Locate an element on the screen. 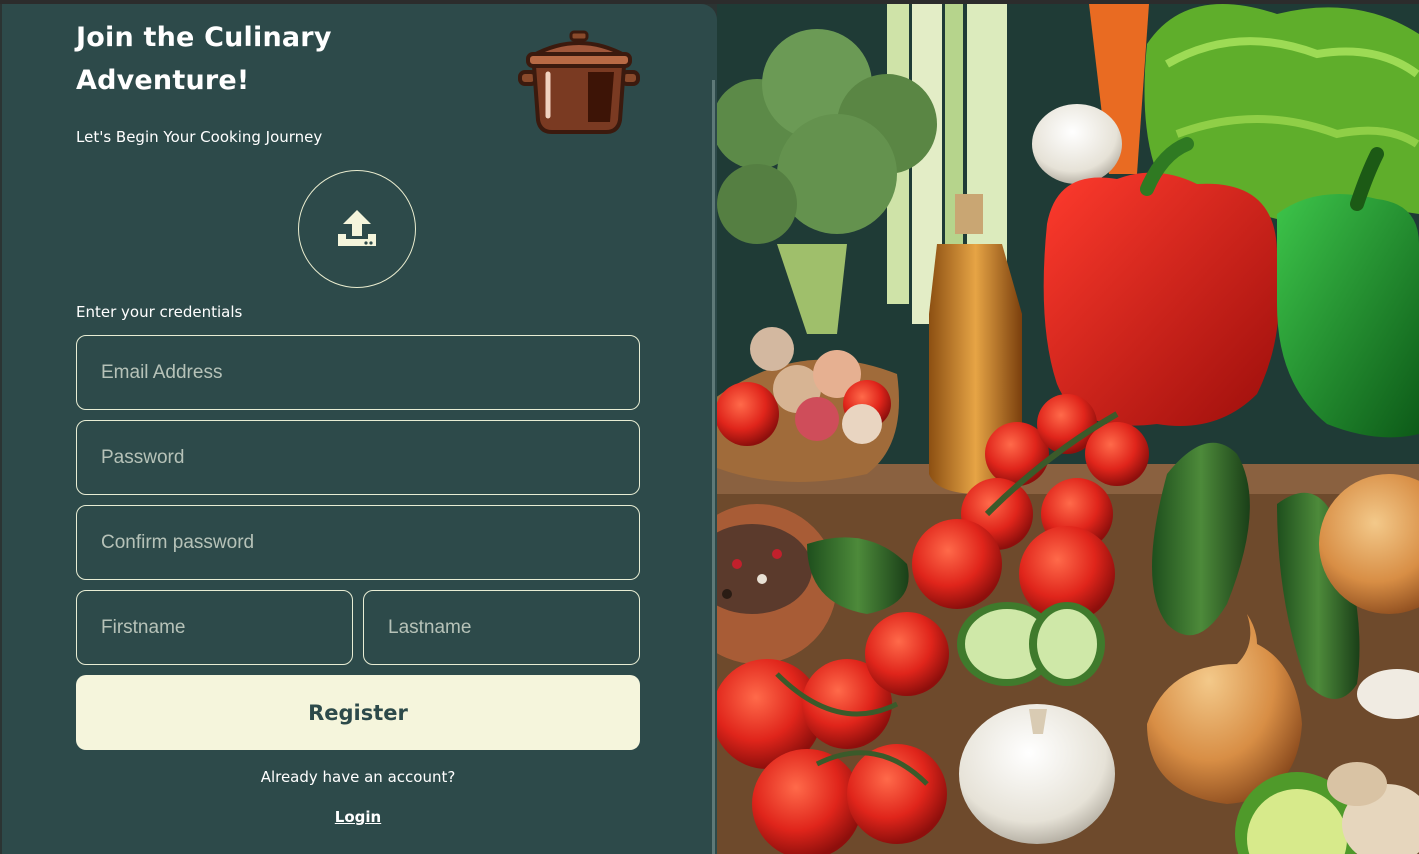  firstname-field is located at coordinates (214, 627).